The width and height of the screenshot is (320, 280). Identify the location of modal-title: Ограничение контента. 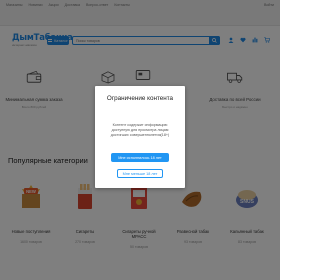
(140, 98).